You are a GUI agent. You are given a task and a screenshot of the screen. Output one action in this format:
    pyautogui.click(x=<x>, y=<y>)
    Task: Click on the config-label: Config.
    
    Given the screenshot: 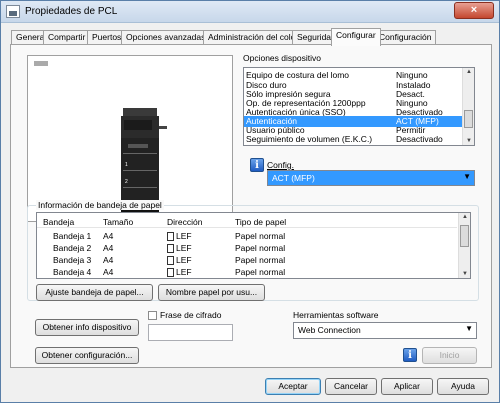 What is the action you would take?
    pyautogui.click(x=280, y=165)
    